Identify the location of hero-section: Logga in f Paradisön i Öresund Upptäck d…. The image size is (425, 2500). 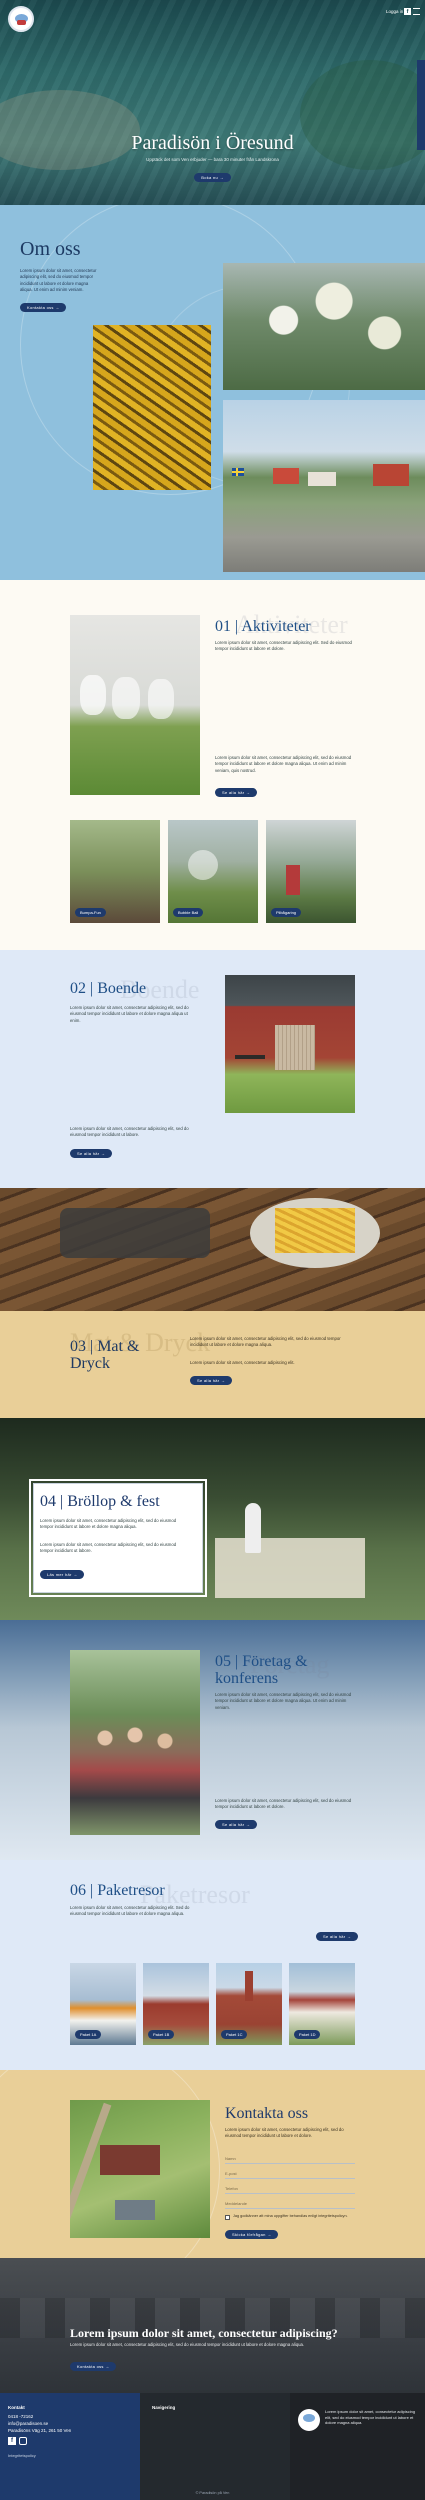
(212, 102).